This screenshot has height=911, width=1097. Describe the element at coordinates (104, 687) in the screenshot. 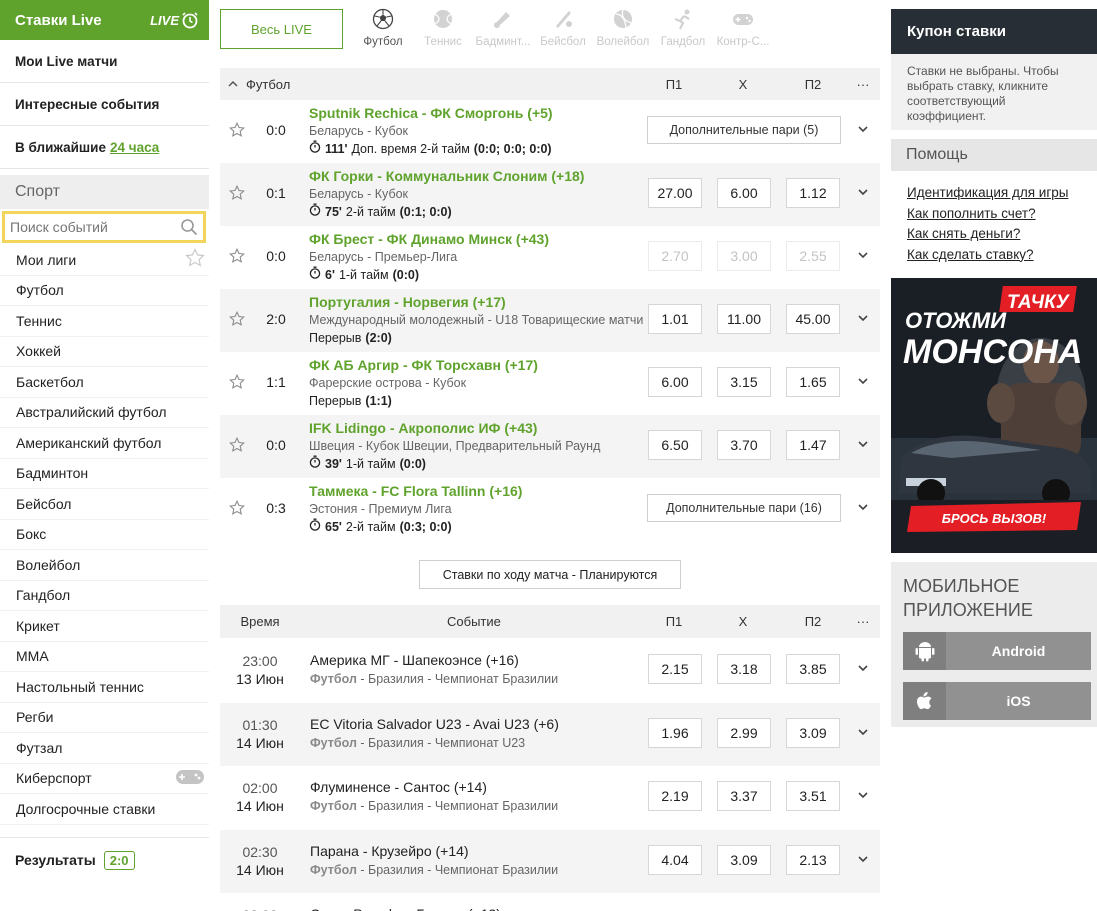

I see `sport-item: Настольный теннис` at that location.